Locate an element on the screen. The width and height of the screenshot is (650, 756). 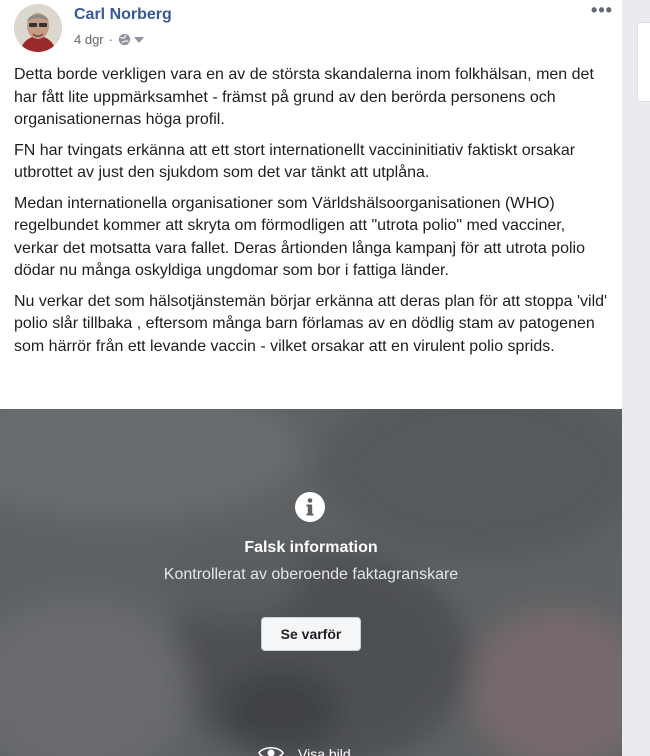
info-icon is located at coordinates (310, 507).